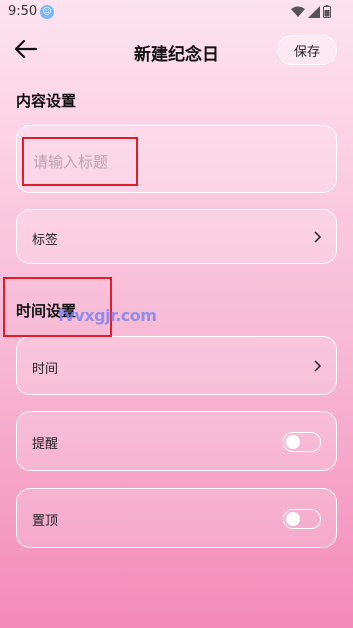  I want to click on status-icons, so click(311, 11).